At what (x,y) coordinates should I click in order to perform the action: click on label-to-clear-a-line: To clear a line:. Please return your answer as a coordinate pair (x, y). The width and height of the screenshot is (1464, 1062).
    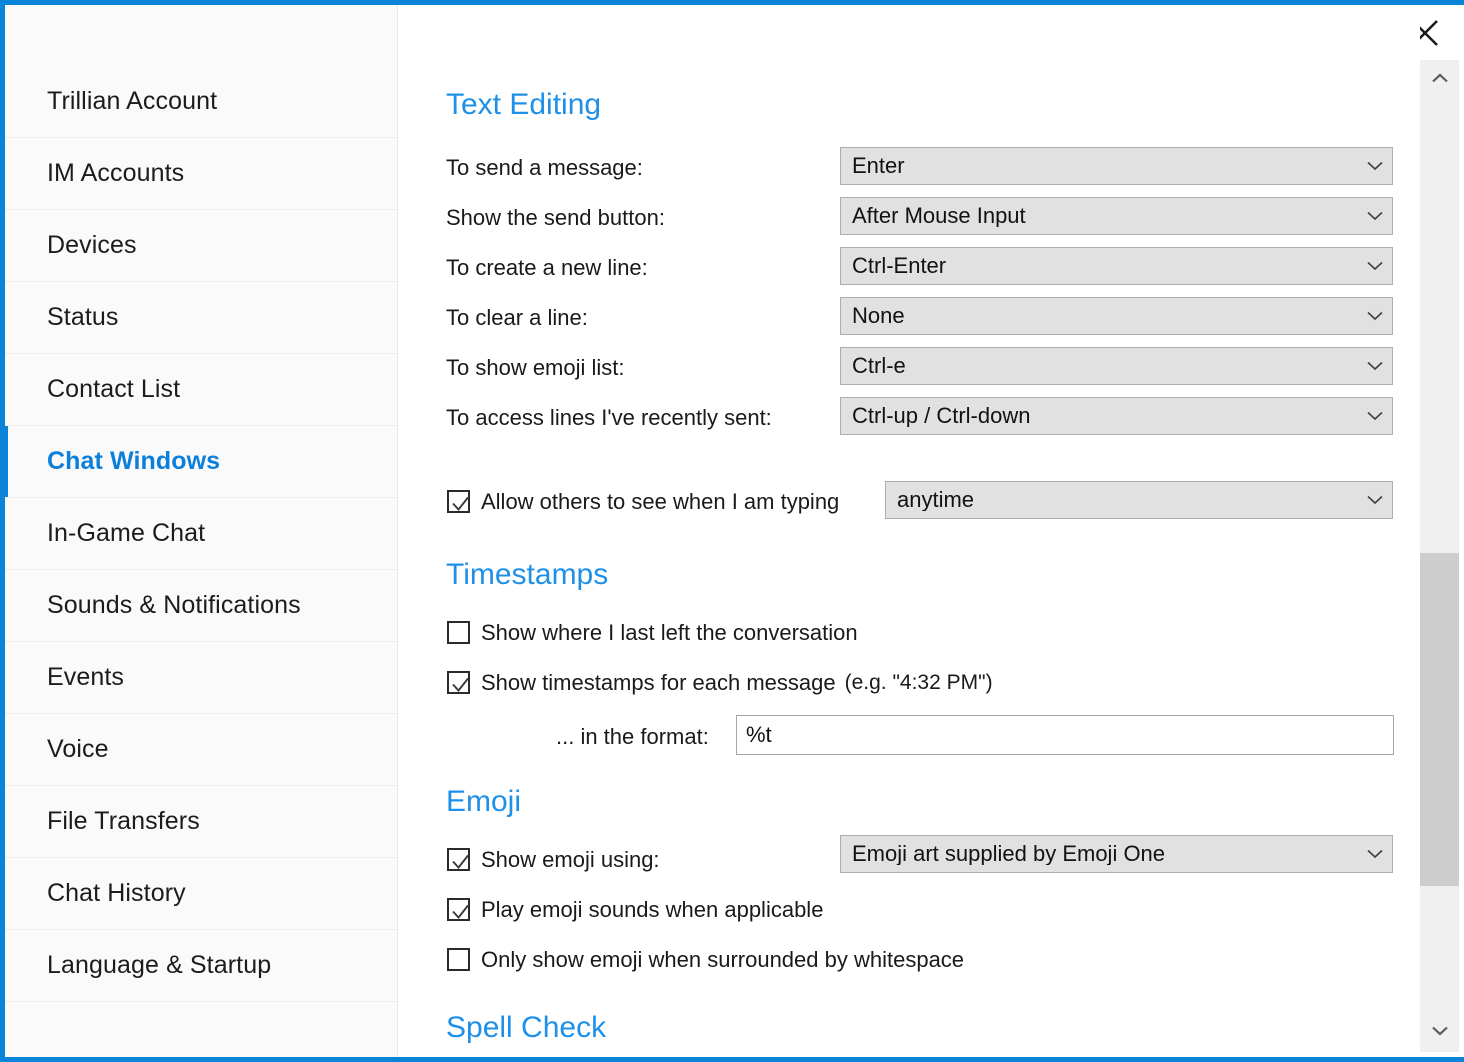
    Looking at the image, I should click on (517, 317).